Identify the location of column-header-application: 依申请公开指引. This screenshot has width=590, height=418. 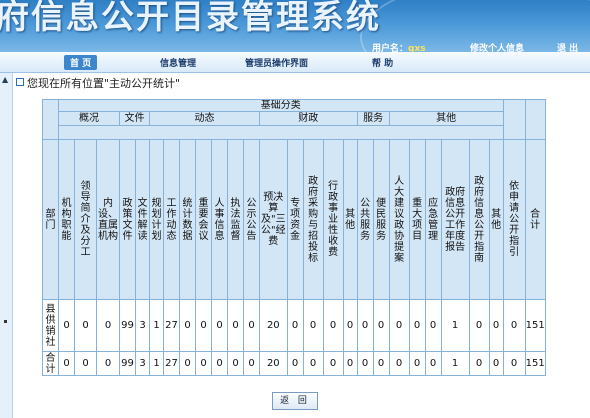
(514, 219).